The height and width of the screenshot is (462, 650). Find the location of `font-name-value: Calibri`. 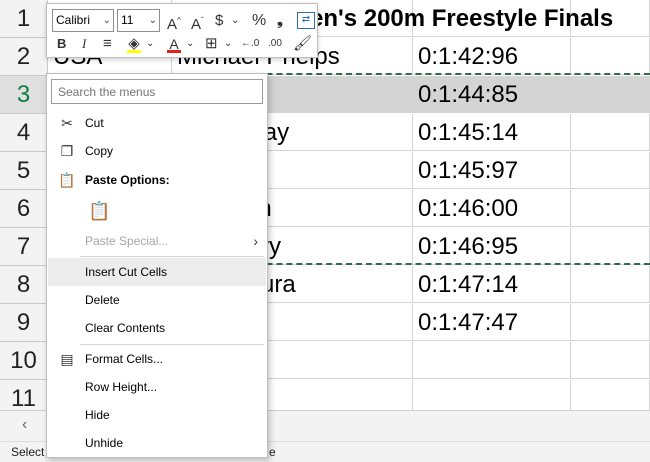

font-name-value: Calibri is located at coordinates (73, 20).